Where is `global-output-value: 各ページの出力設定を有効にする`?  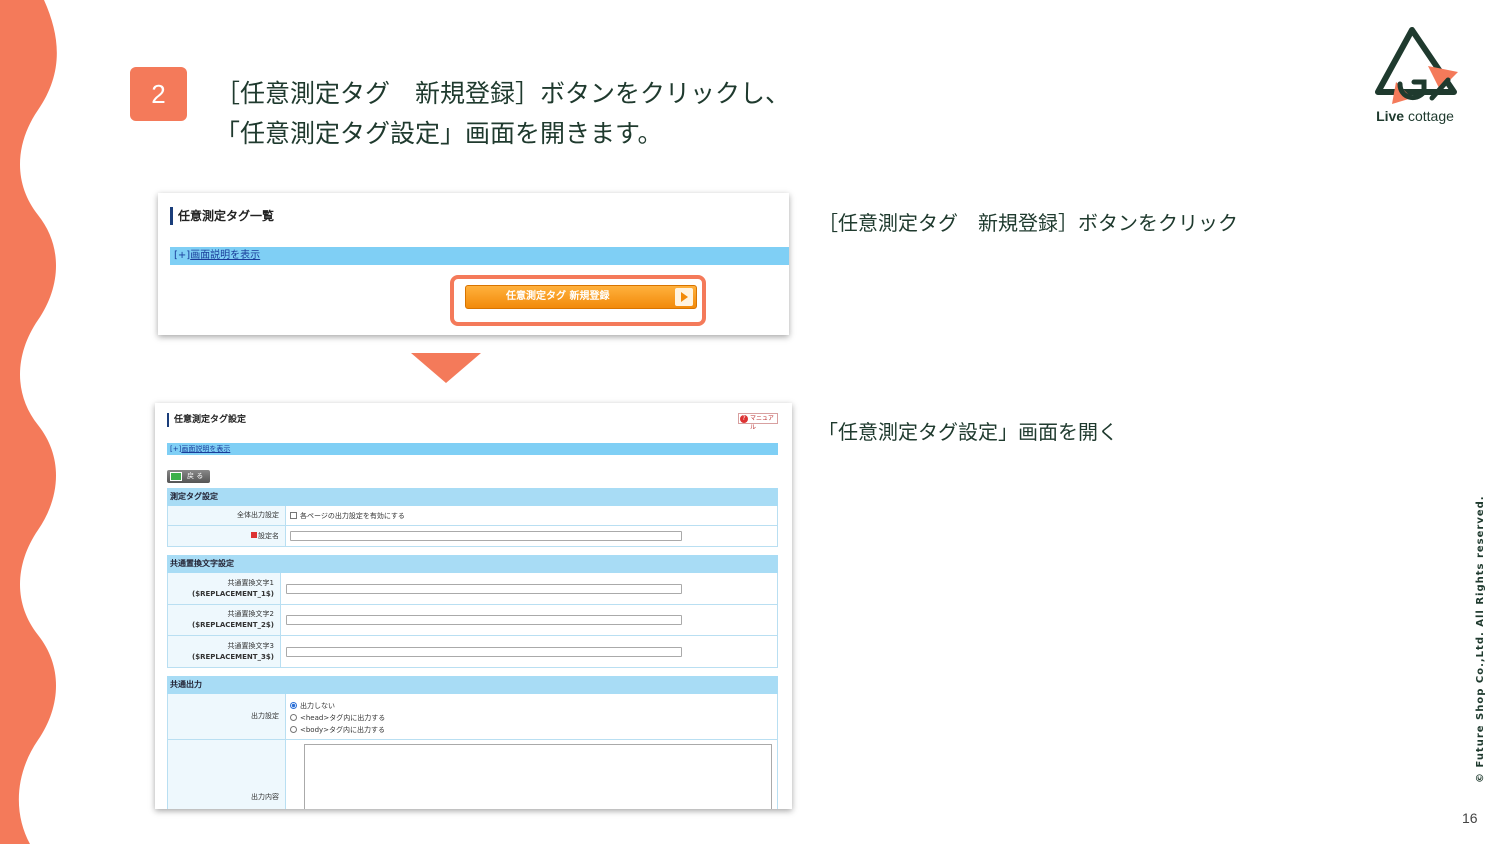
global-output-value: 各ページの出力設定を有効にする is located at coordinates (533, 515).